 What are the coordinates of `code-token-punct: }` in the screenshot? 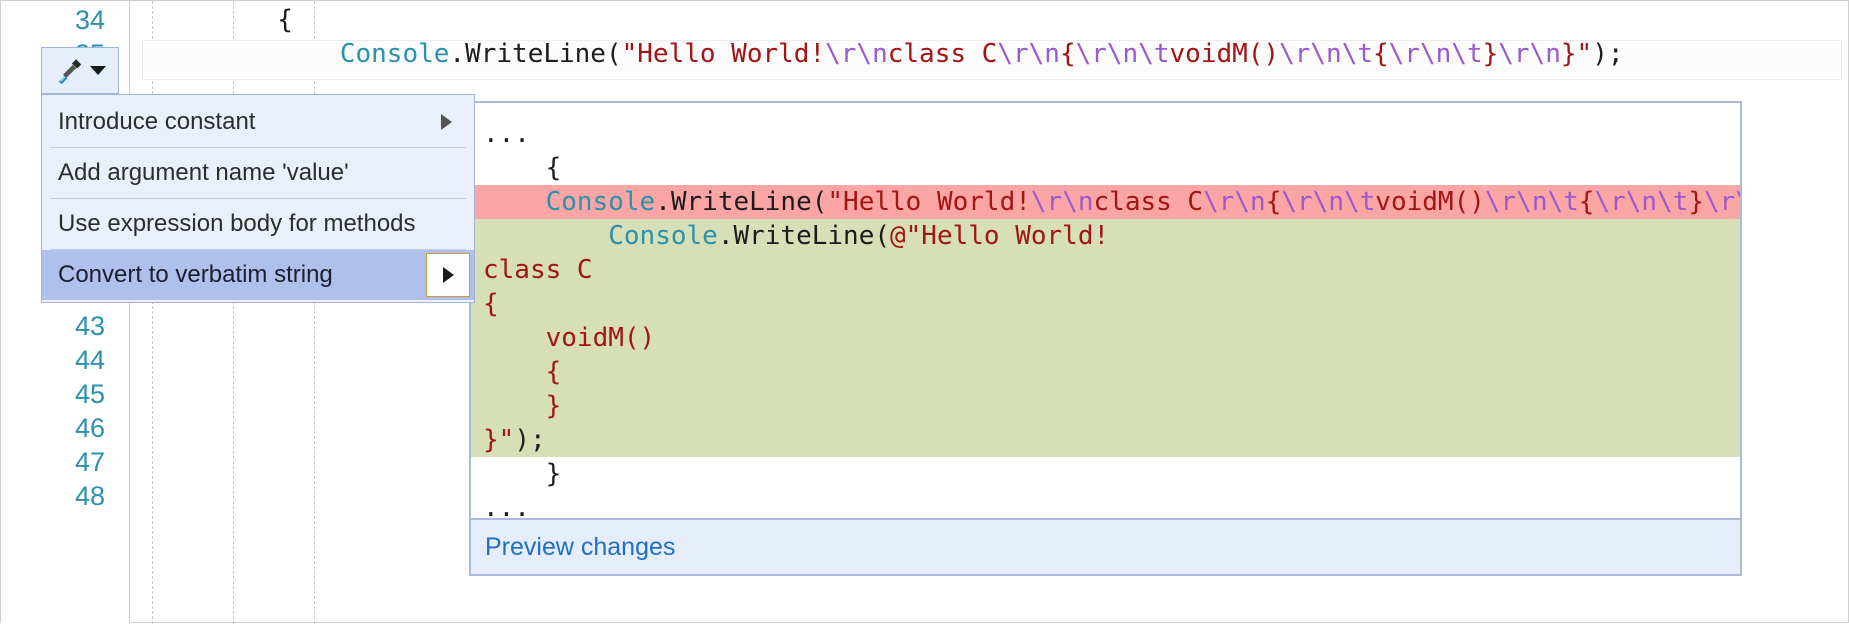 It's located at (522, 474).